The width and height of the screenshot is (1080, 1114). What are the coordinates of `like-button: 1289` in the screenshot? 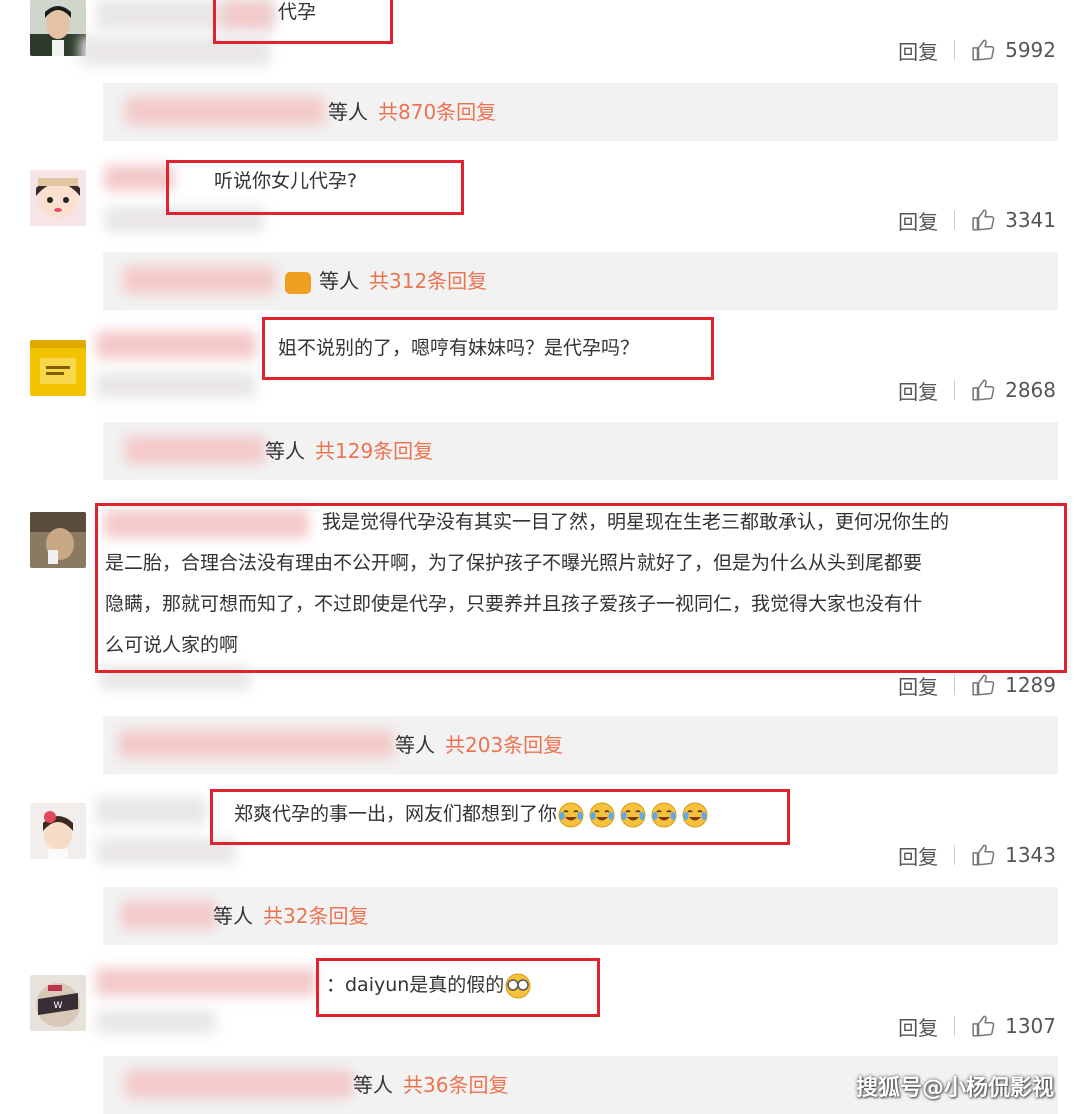 It's located at (1013, 685).